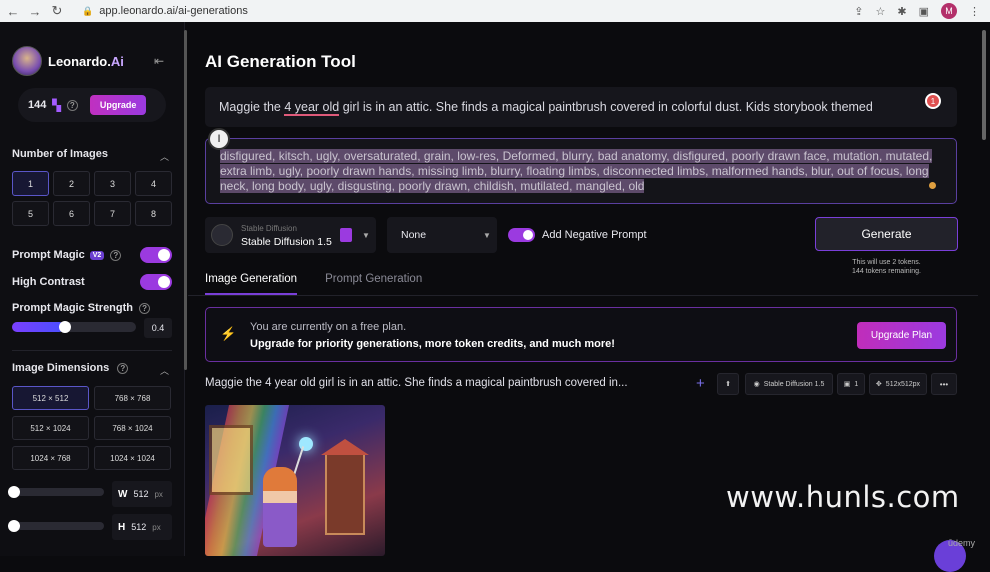 Image resolution: width=990 pixels, height=572 pixels. I want to click on girl-figure, so click(280, 507).